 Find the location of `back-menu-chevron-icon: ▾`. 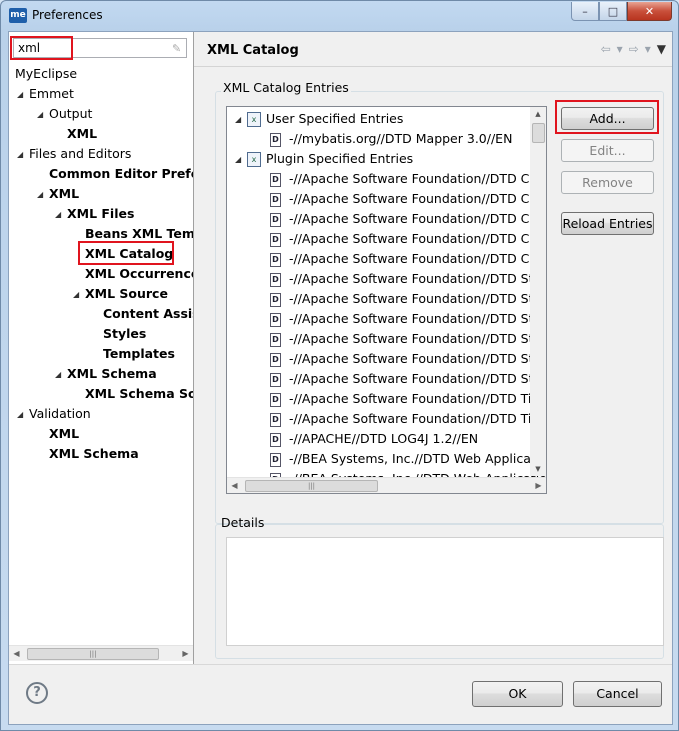

back-menu-chevron-icon: ▾ is located at coordinates (620, 49).